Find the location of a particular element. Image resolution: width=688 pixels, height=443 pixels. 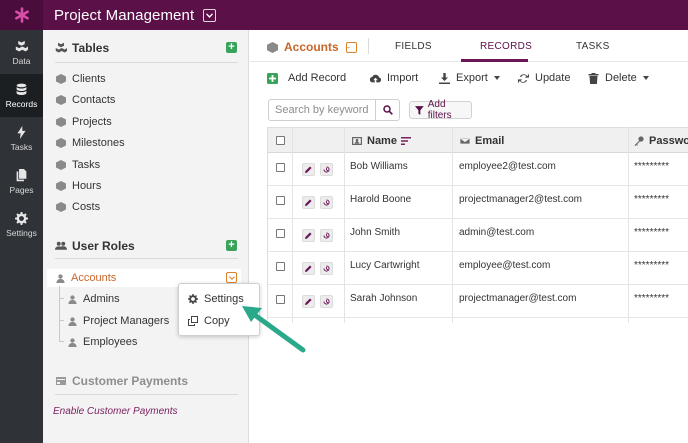

id-card-icon is located at coordinates (357, 141).